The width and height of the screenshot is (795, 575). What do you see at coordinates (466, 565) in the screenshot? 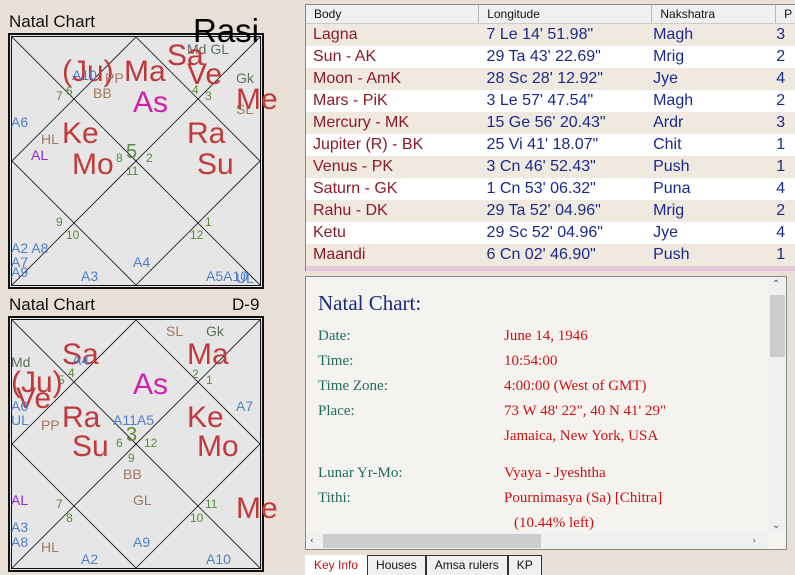
I see `tab-amsa-rulers: Amsa rulers` at bounding box center [466, 565].